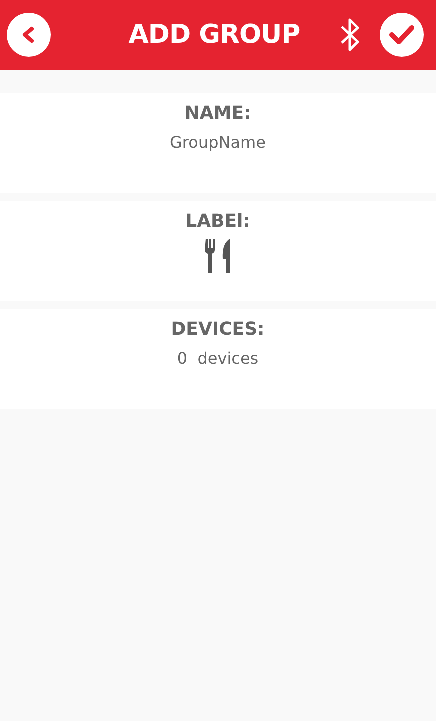 The image size is (436, 721). Describe the element at coordinates (215, 35) in the screenshot. I see `page-title: ADD GROUP` at that location.